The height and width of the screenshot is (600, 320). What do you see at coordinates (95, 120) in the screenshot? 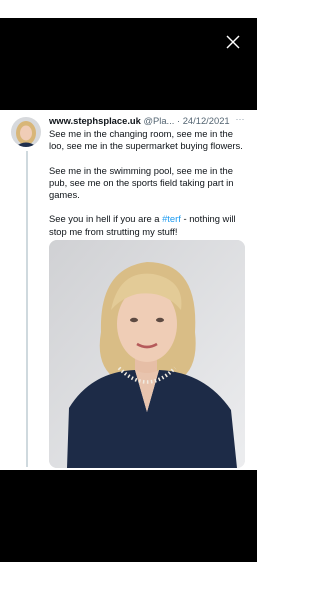
I see `display-name: www.stephsplace.uk` at bounding box center [95, 120].